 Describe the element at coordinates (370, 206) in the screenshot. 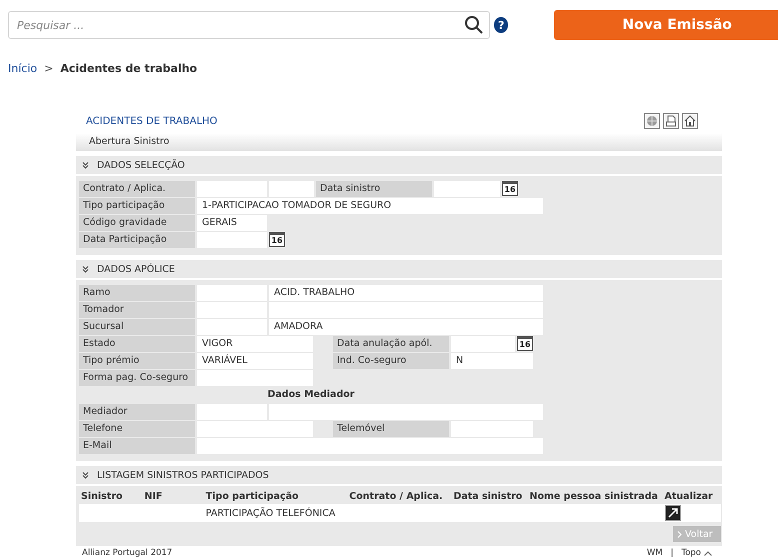

I see `input-field: 1-PARTICIPACAO TOMADOR DE SEGURO` at that location.